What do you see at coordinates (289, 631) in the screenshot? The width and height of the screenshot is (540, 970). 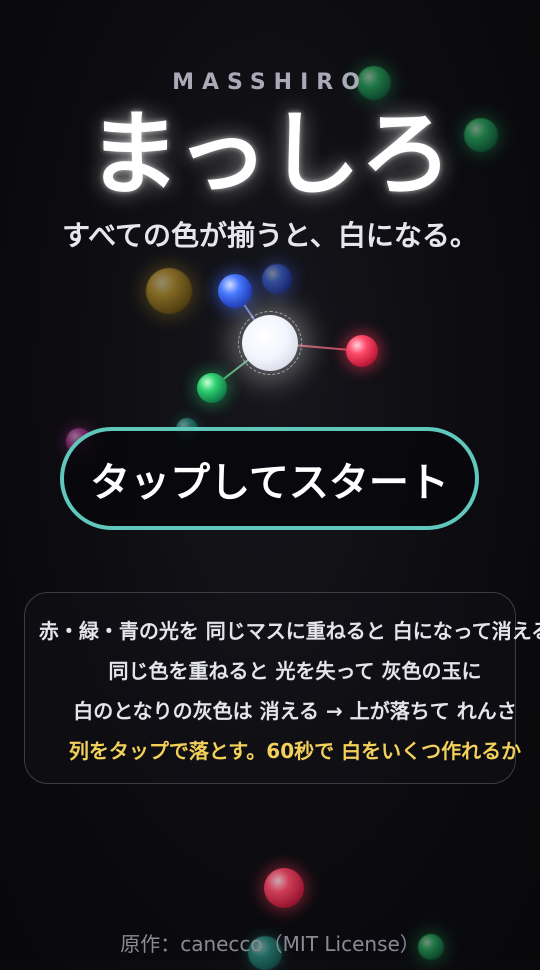 I see `rule-line: 赤・緑・青の光を 同じマスに重ねると 白になって消える` at bounding box center [289, 631].